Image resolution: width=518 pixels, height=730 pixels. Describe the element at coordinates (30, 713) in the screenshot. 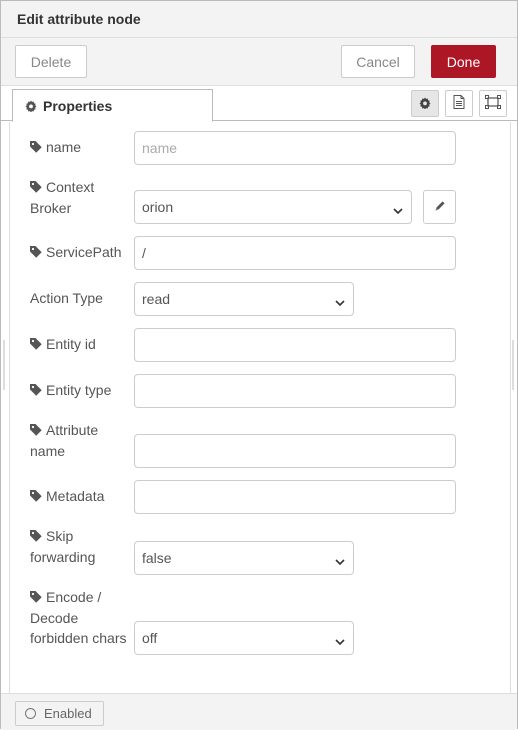

I see `circle-icon` at that location.